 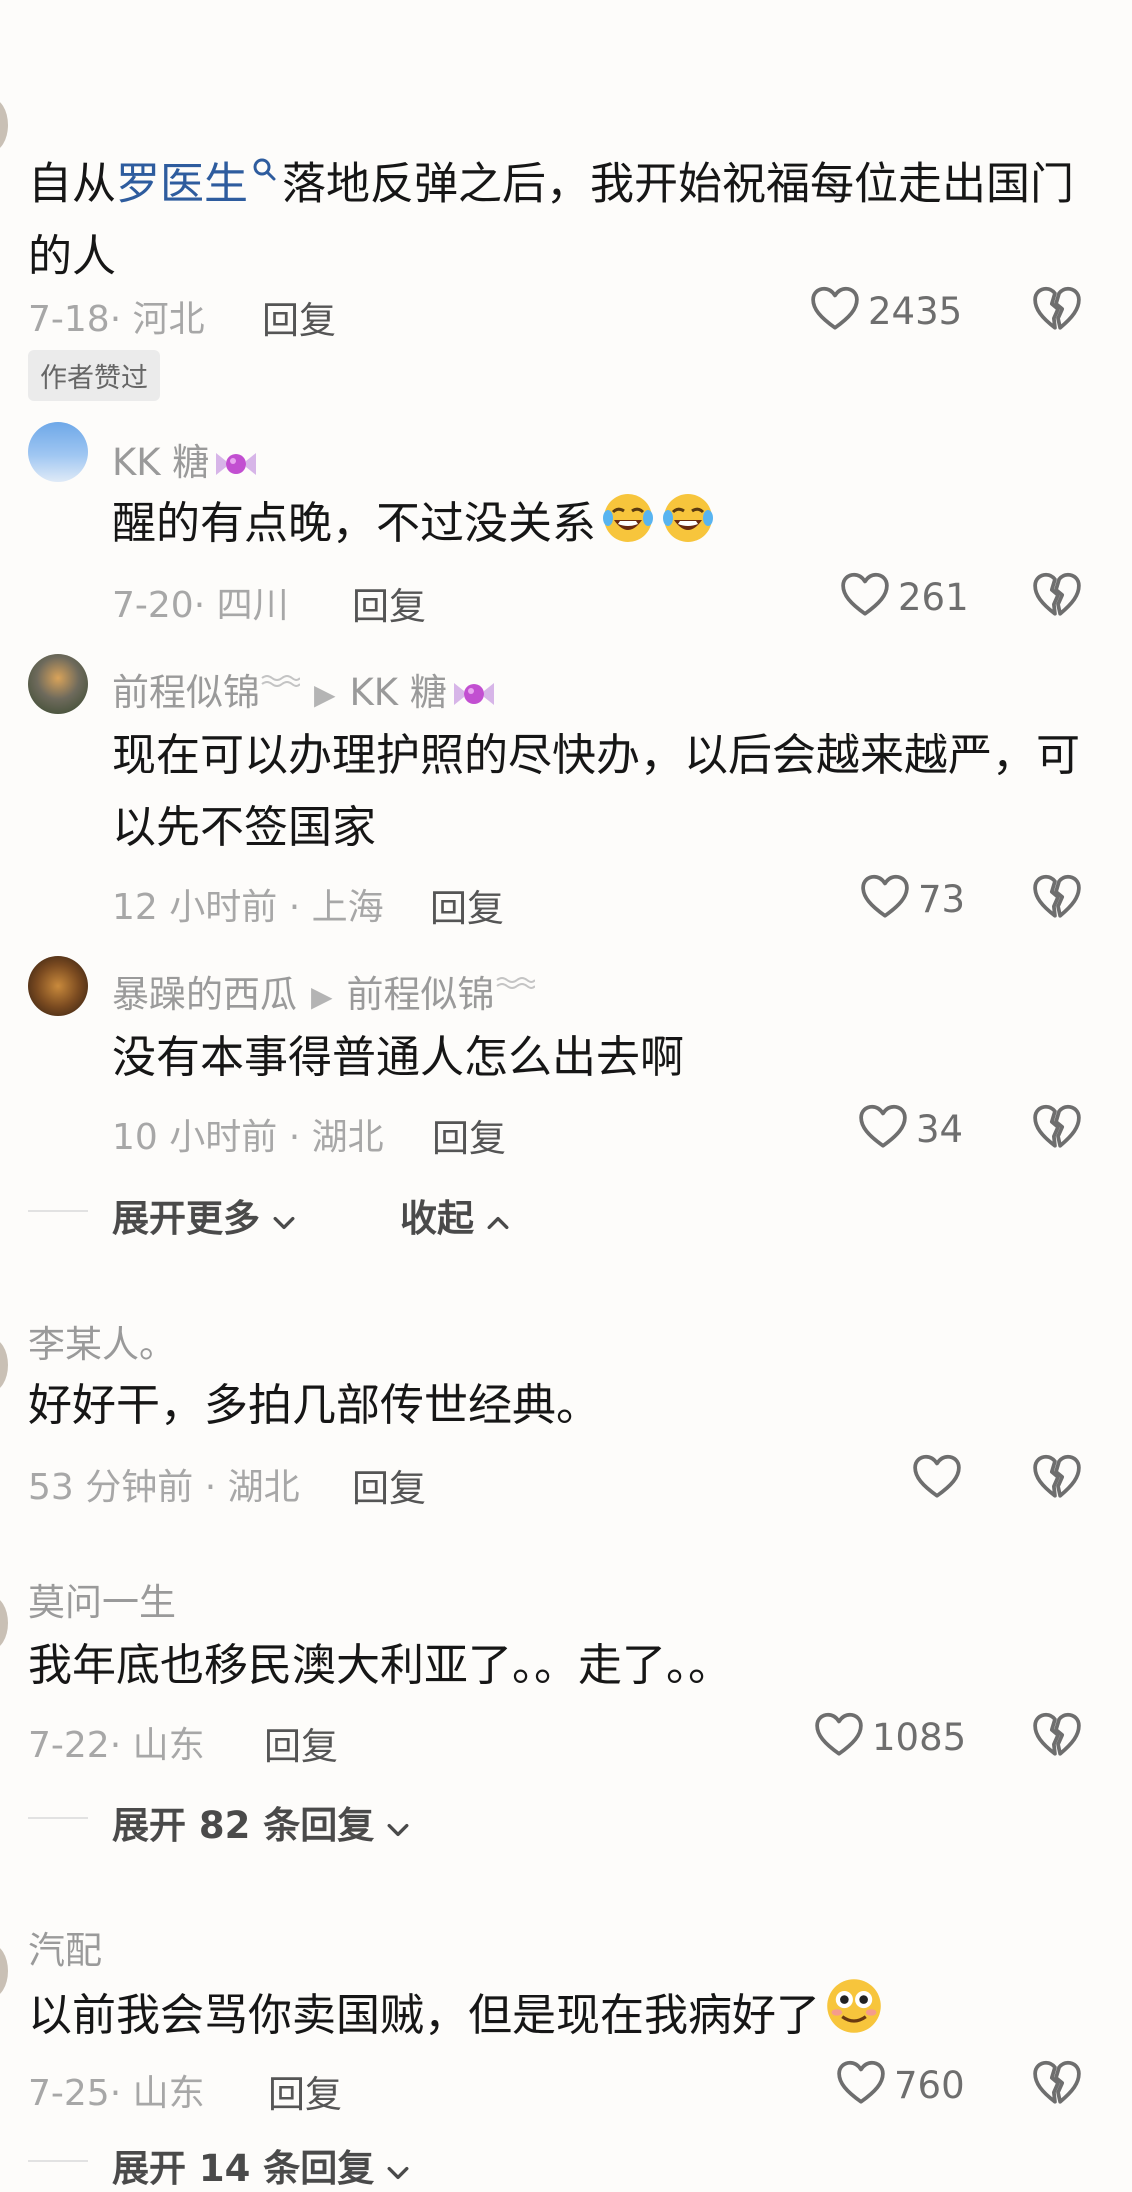 I want to click on reply-username-text: 前程似锦, so click(x=186, y=692).